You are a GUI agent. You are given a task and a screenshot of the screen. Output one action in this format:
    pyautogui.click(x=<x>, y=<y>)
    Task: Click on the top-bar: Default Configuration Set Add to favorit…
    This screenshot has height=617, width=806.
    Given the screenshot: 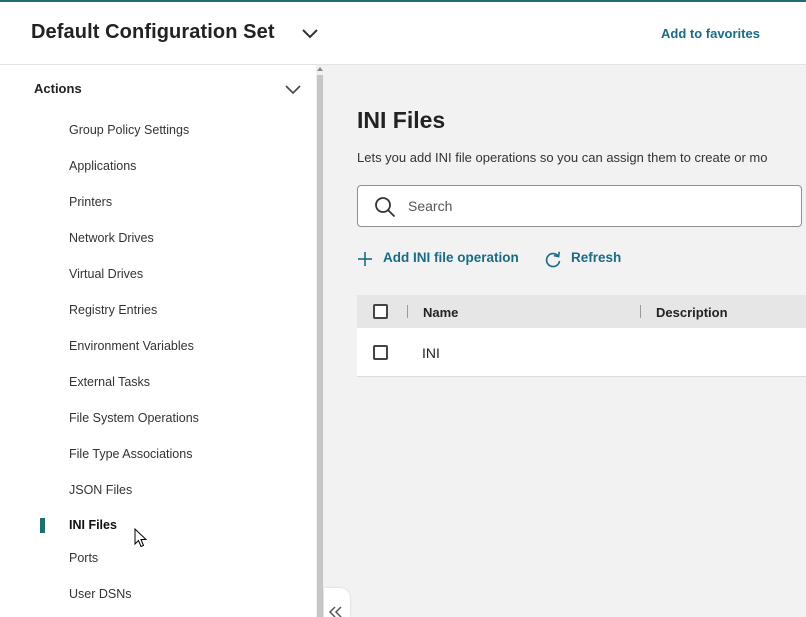 What is the action you would take?
    pyautogui.click(x=403, y=32)
    